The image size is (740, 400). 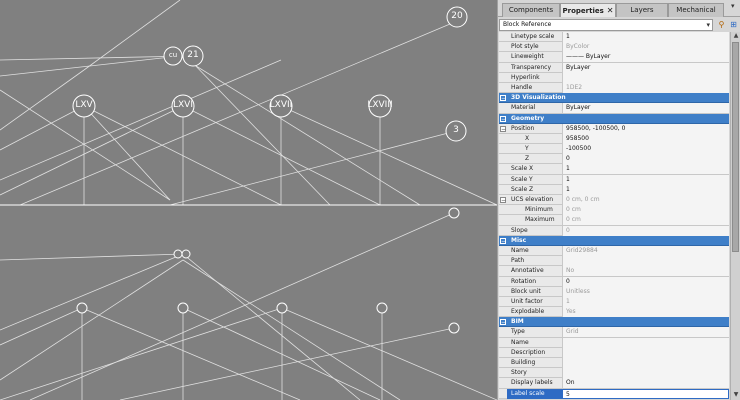 I want to click on filter-icon: ⚲, so click(x=721, y=25).